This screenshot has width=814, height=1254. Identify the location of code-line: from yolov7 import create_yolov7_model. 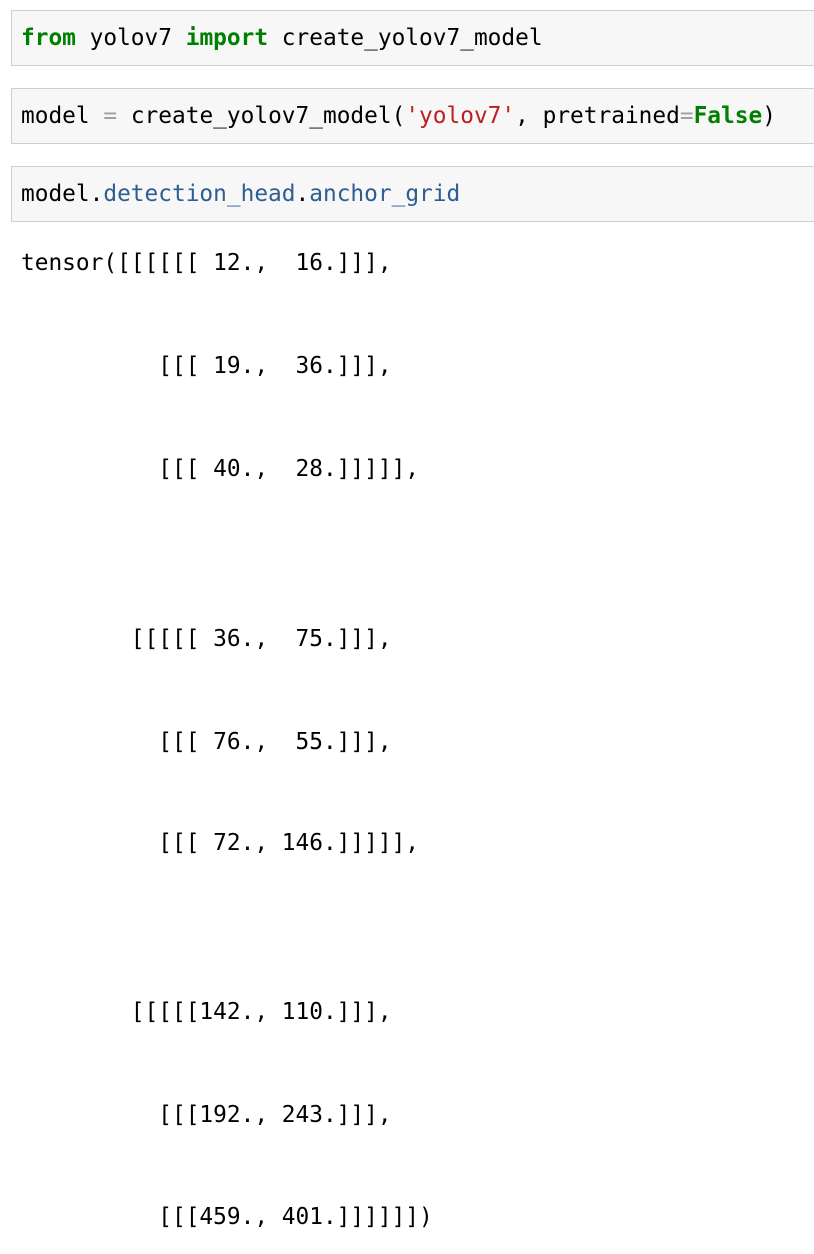
(282, 38).